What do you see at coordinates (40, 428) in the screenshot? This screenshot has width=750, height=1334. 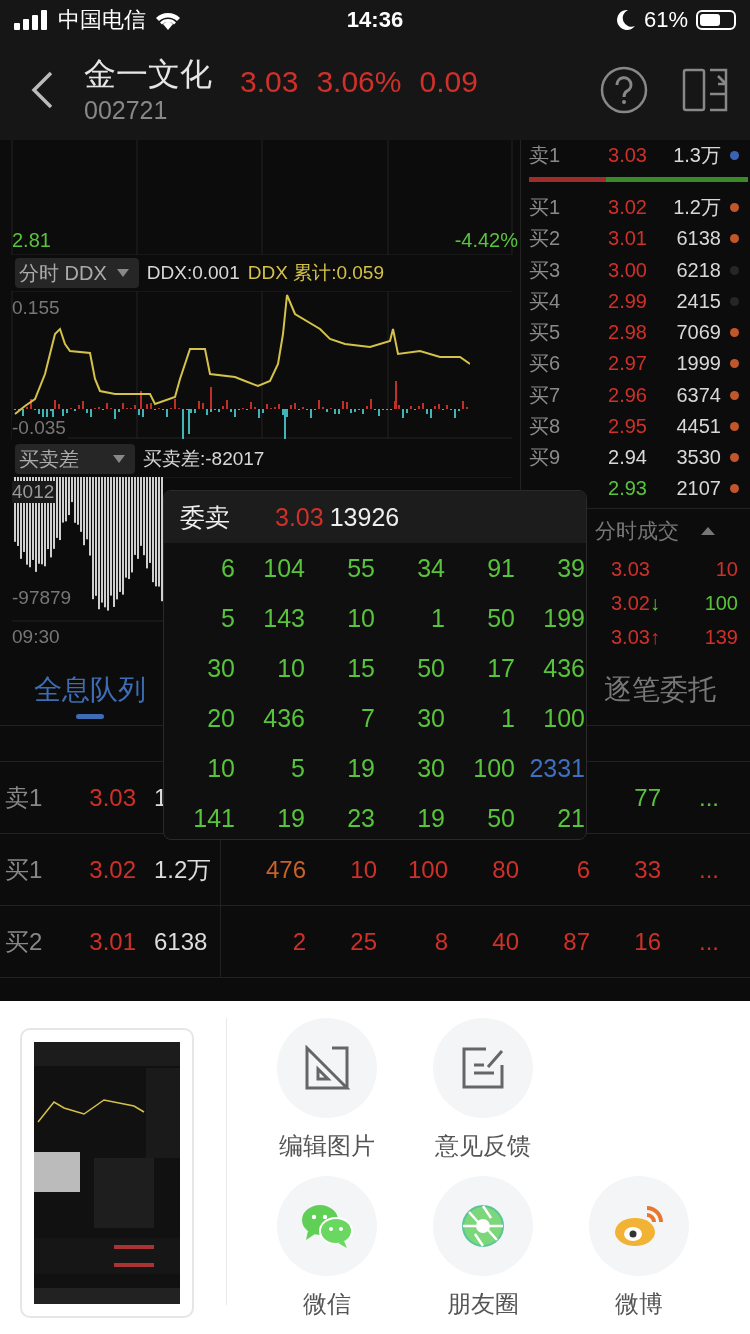 I see `axis-label: -0.035` at bounding box center [40, 428].